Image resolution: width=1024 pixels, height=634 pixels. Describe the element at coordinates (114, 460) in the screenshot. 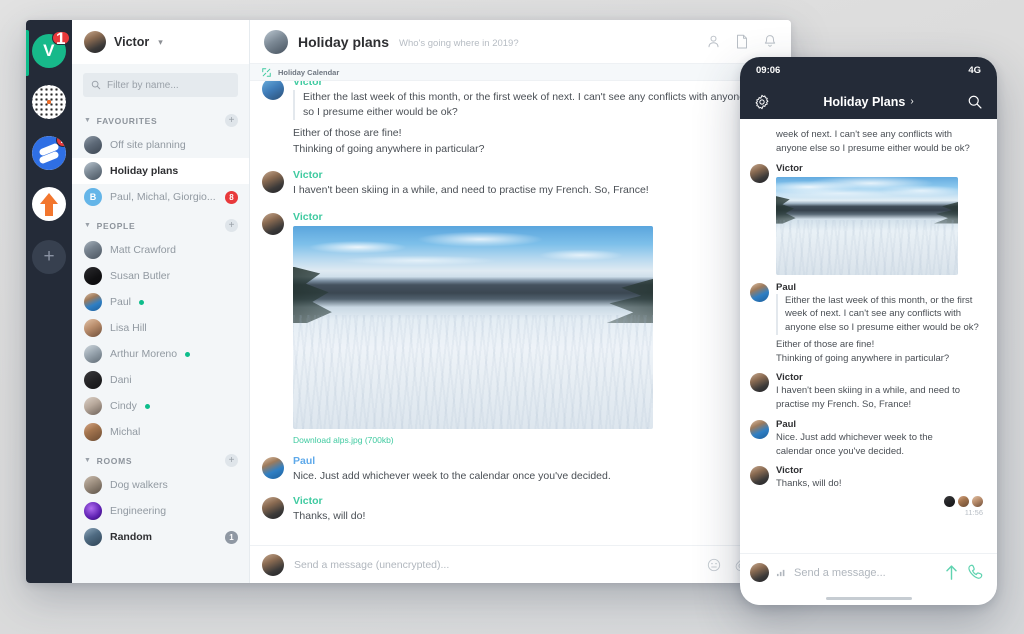

I see `section-label: ROOMS` at that location.